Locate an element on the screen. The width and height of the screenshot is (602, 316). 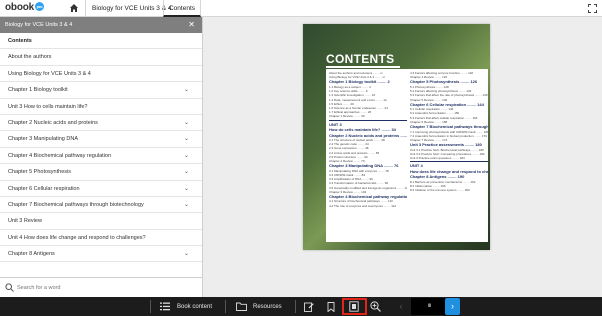
sidebar-item-label: Chapter 1 Biology toolkit is located at coordinates (38, 90).